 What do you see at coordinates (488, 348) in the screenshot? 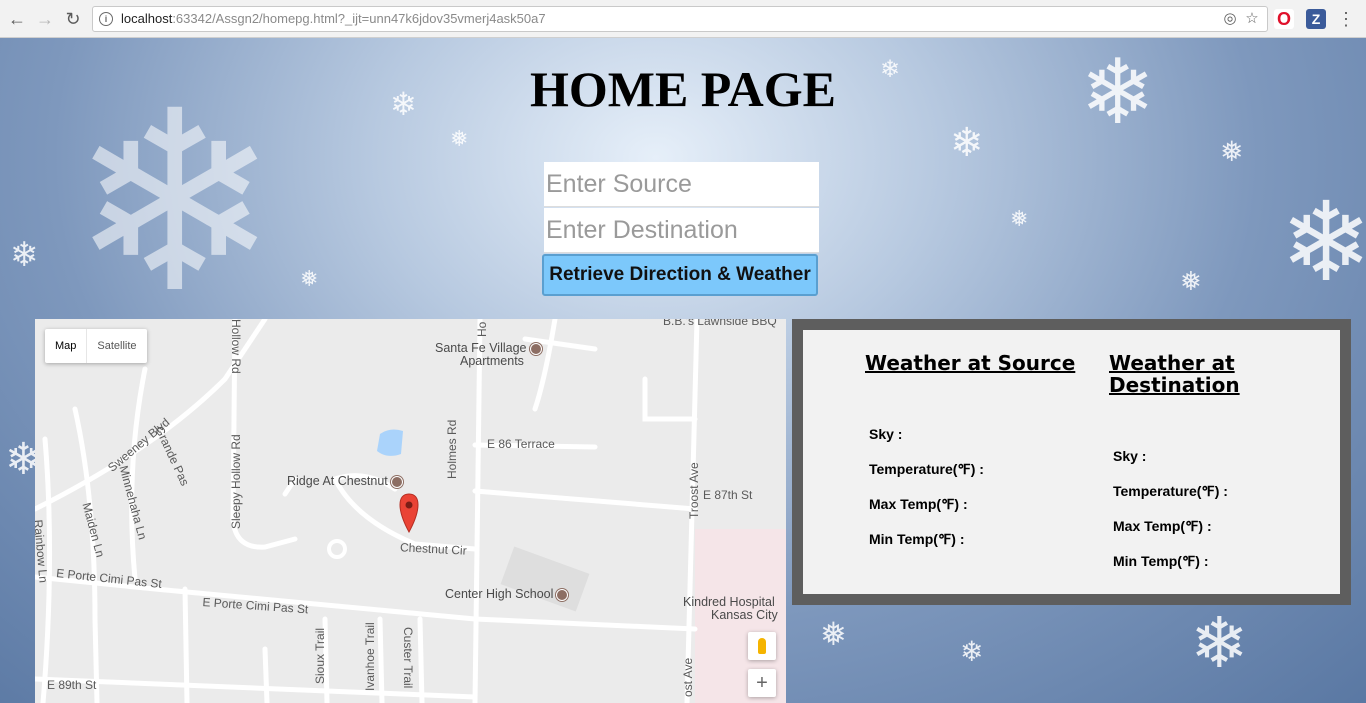
I see `map-label: Santa Fe Village` at bounding box center [488, 348].